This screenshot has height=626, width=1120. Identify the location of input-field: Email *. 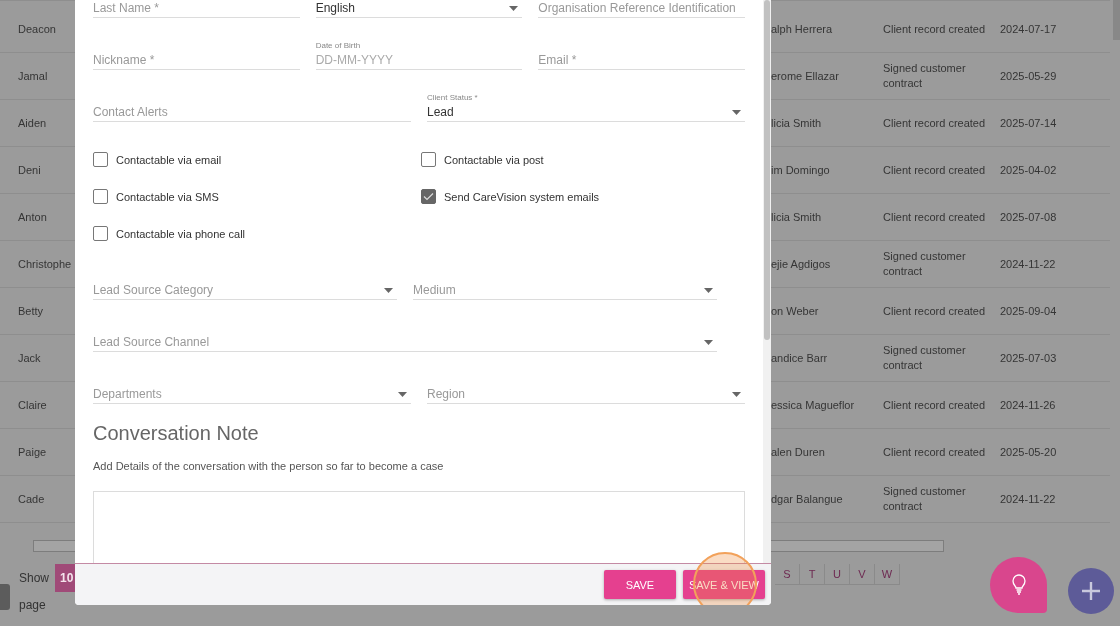
(641, 53).